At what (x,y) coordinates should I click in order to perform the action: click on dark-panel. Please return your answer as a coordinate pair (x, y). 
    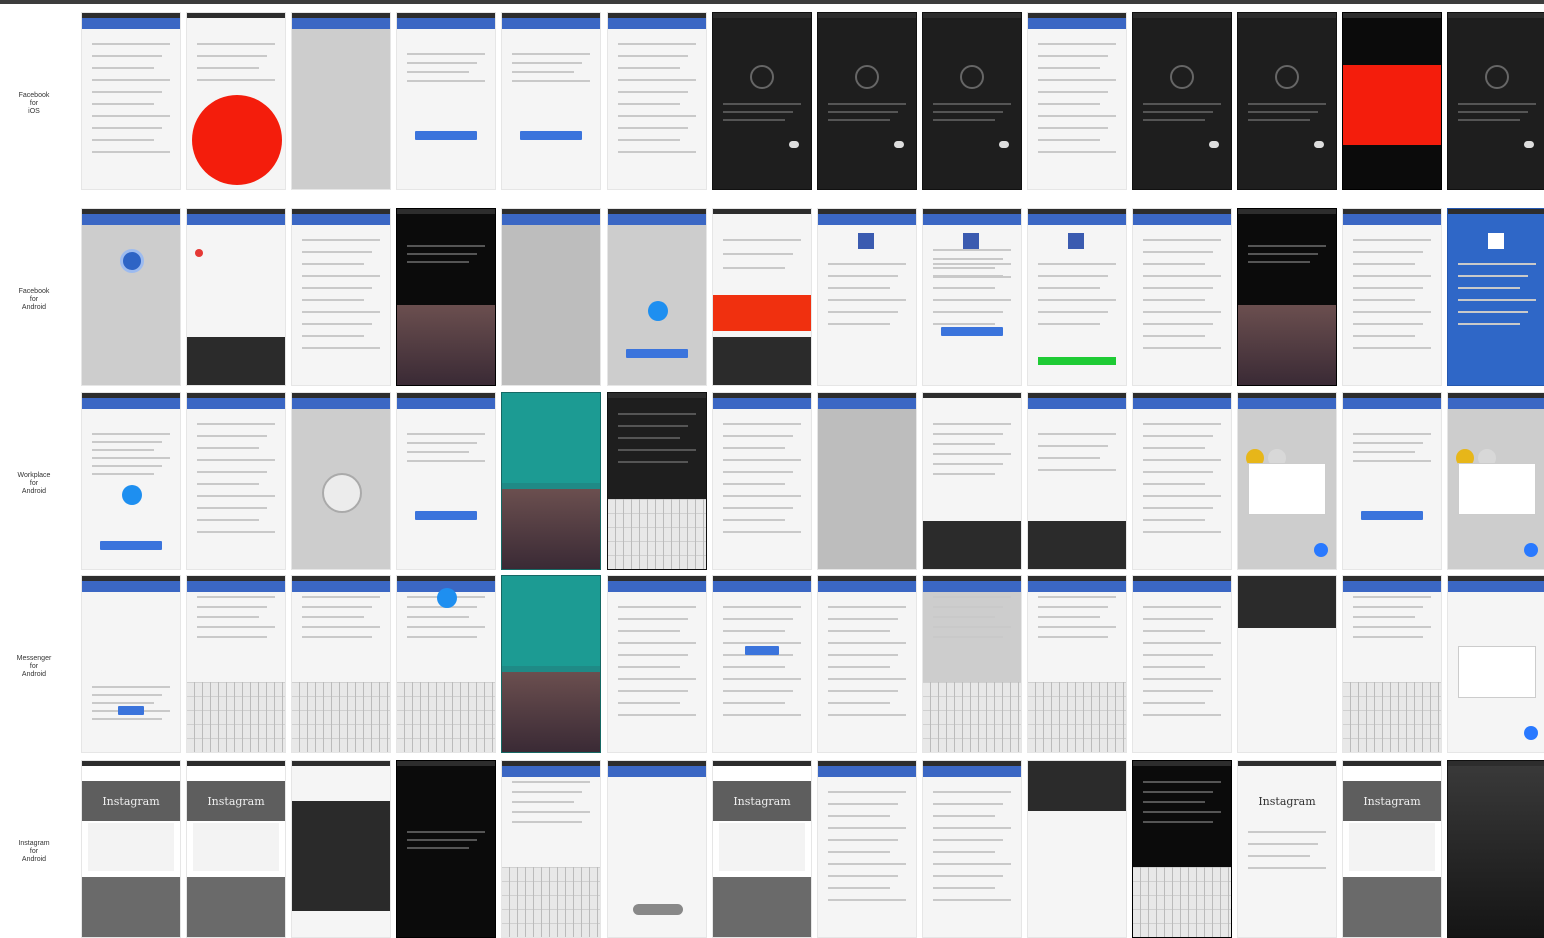
    Looking at the image, I should click on (236, 361).